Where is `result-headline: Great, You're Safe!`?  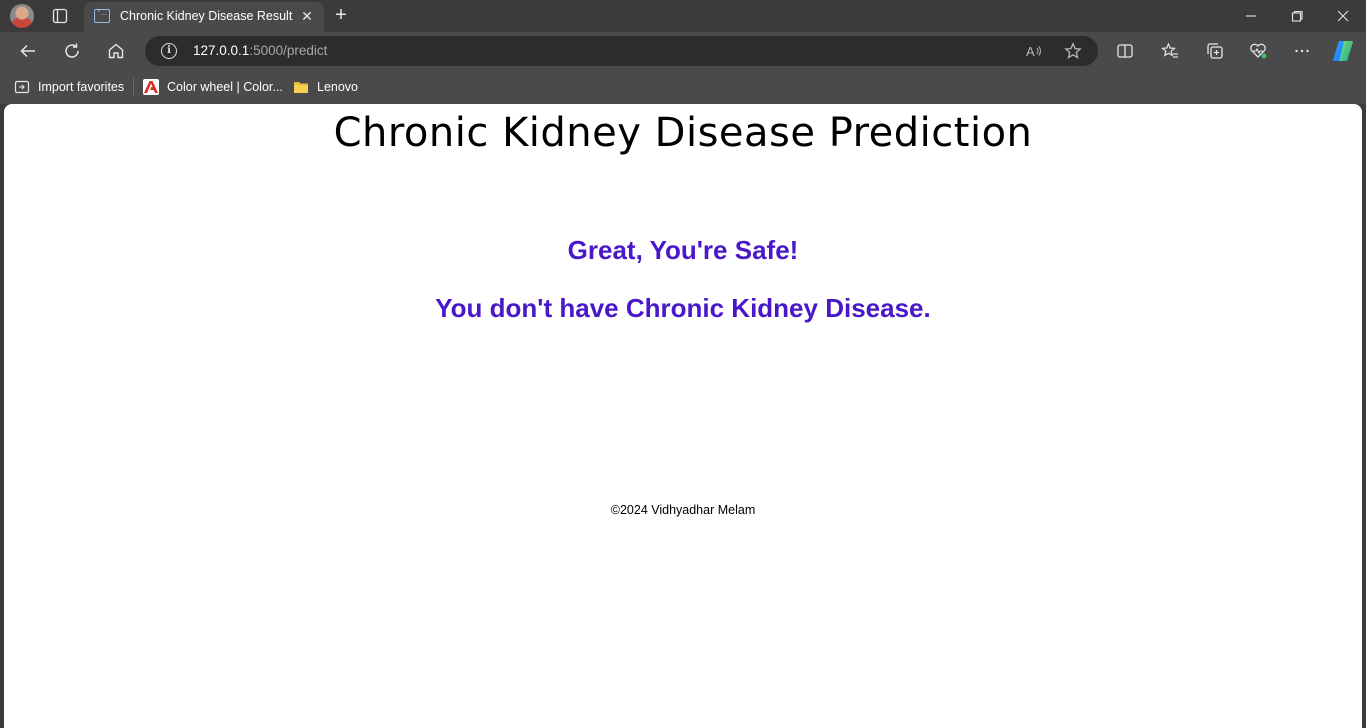 result-headline: Great, You're Safe! is located at coordinates (683, 250).